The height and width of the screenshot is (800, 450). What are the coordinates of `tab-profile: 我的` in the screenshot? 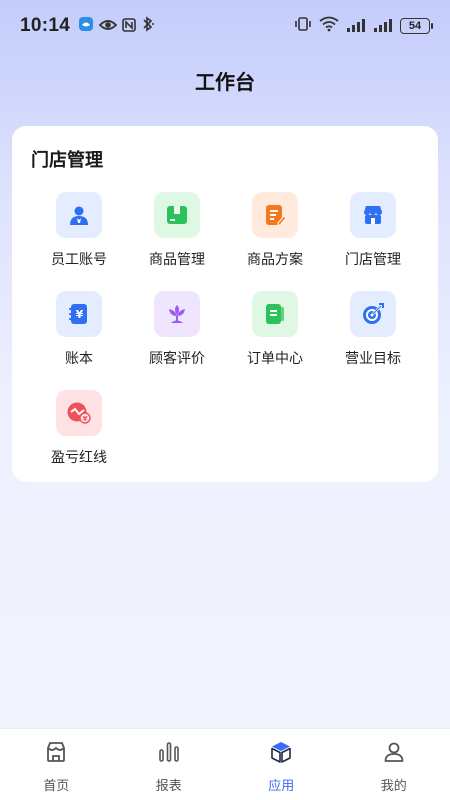 It's located at (394, 764).